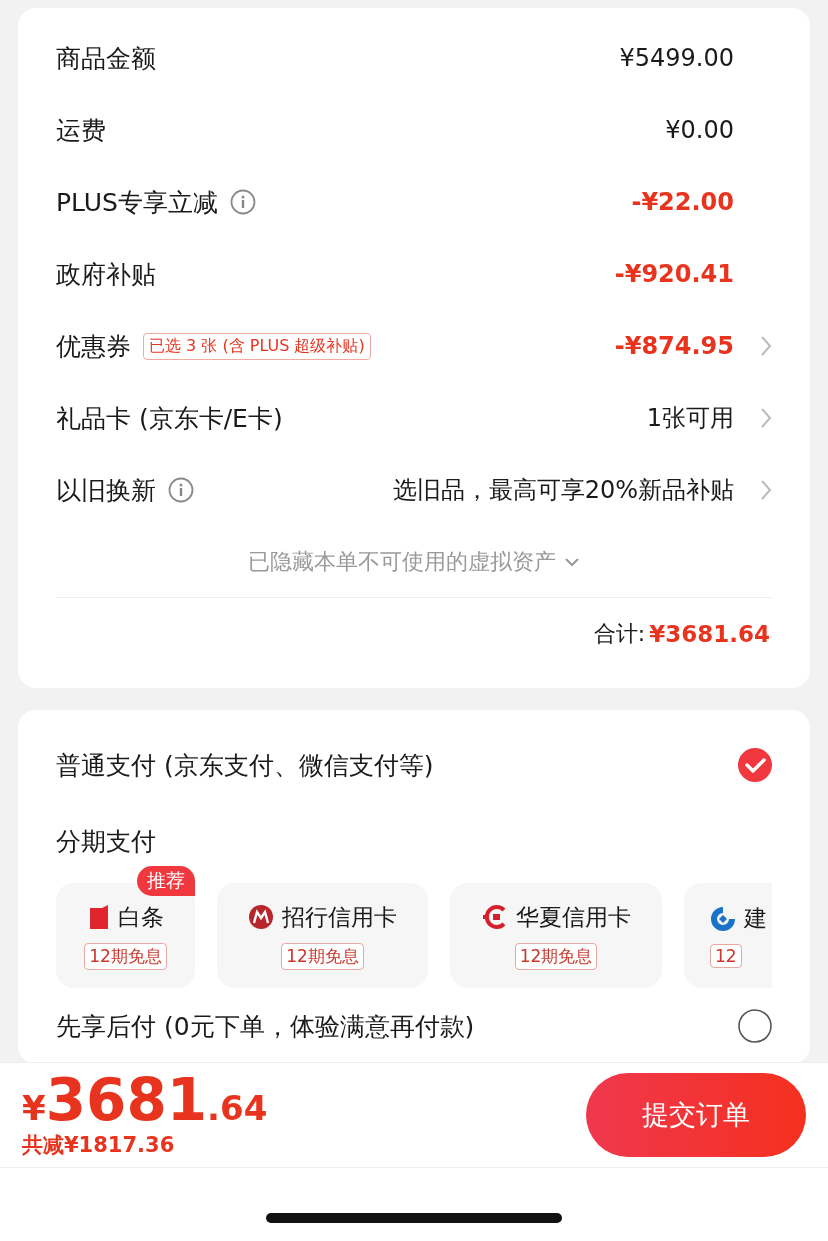 Image resolution: width=828 pixels, height=1241 pixels. I want to click on plan-name: 建, so click(755, 918).